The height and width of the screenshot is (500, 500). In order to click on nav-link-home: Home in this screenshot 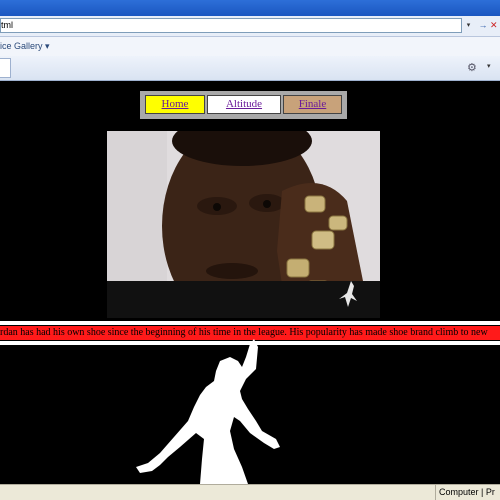, I will do `click(175, 104)`.